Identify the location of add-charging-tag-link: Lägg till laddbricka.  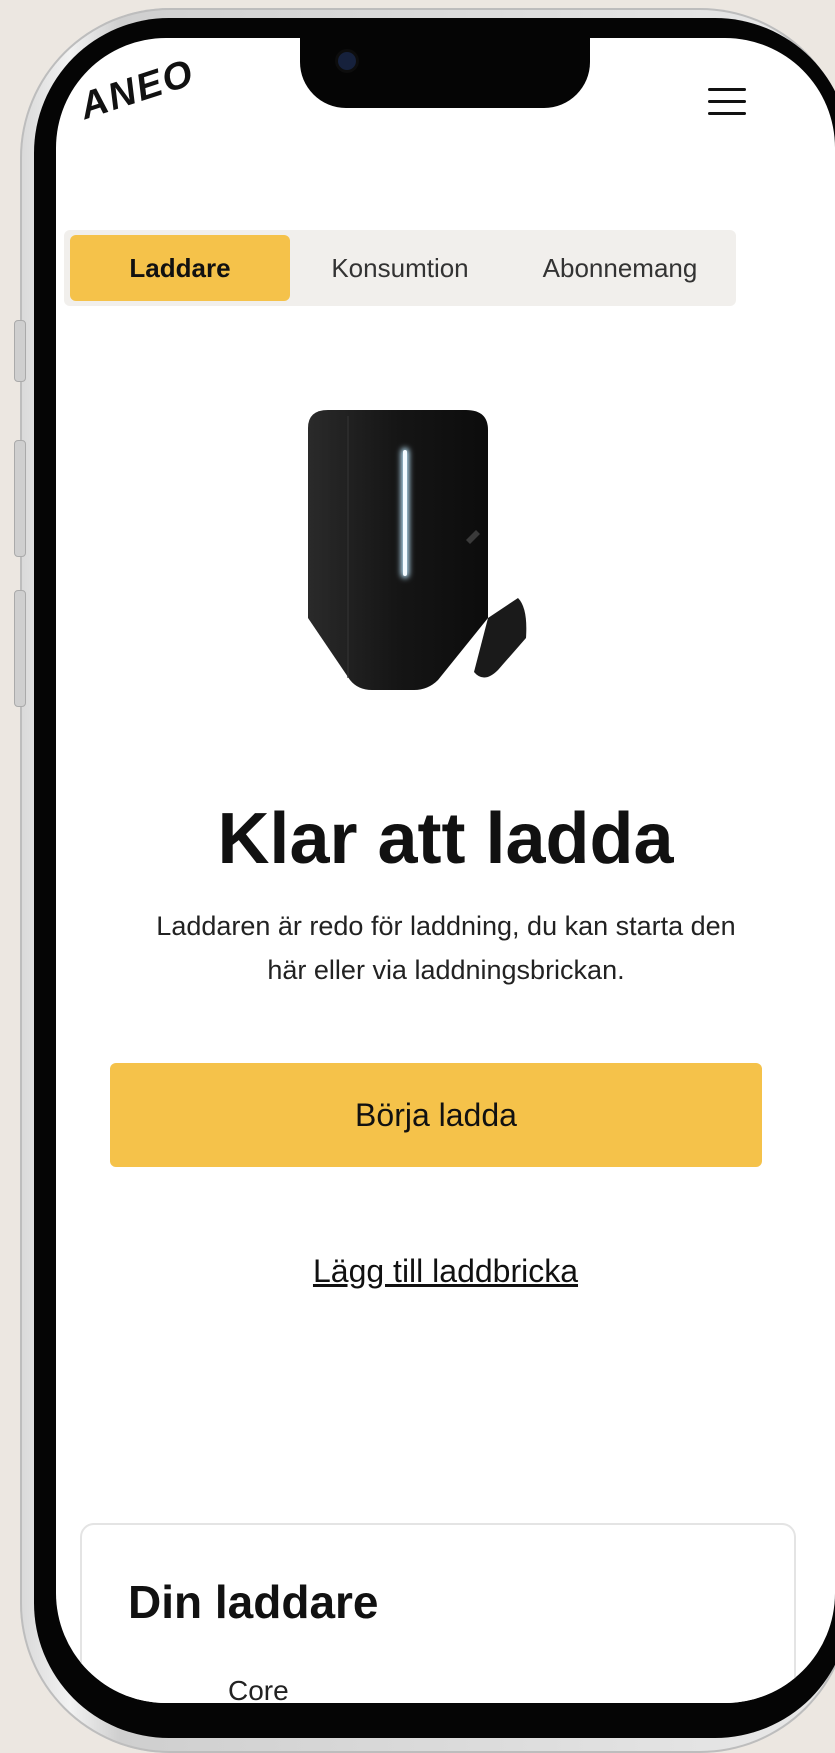
(445, 1271).